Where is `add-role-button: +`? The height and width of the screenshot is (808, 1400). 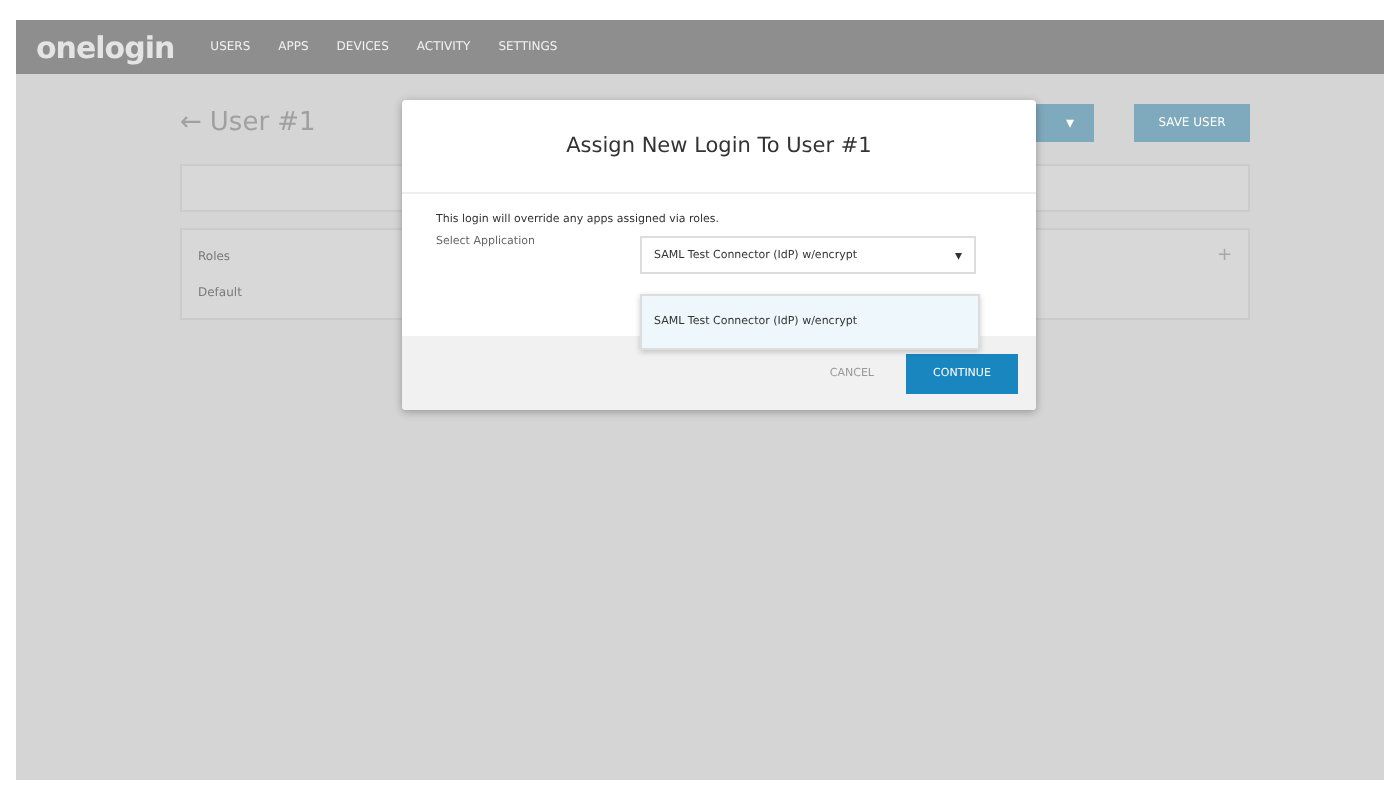 add-role-button: + is located at coordinates (1224, 256).